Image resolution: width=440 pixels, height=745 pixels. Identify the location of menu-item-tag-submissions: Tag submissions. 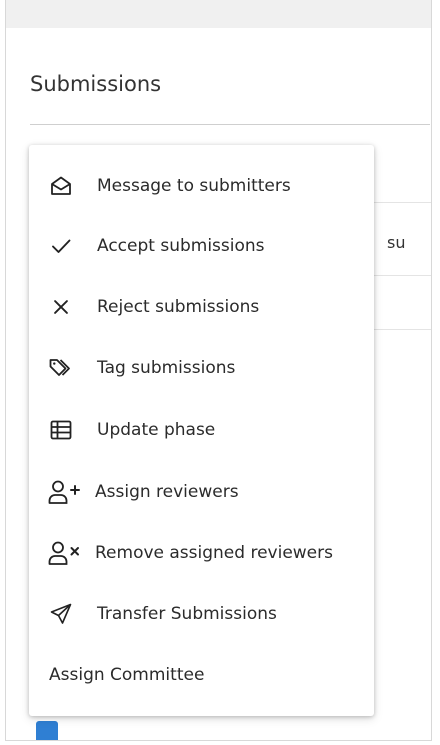
(201, 368).